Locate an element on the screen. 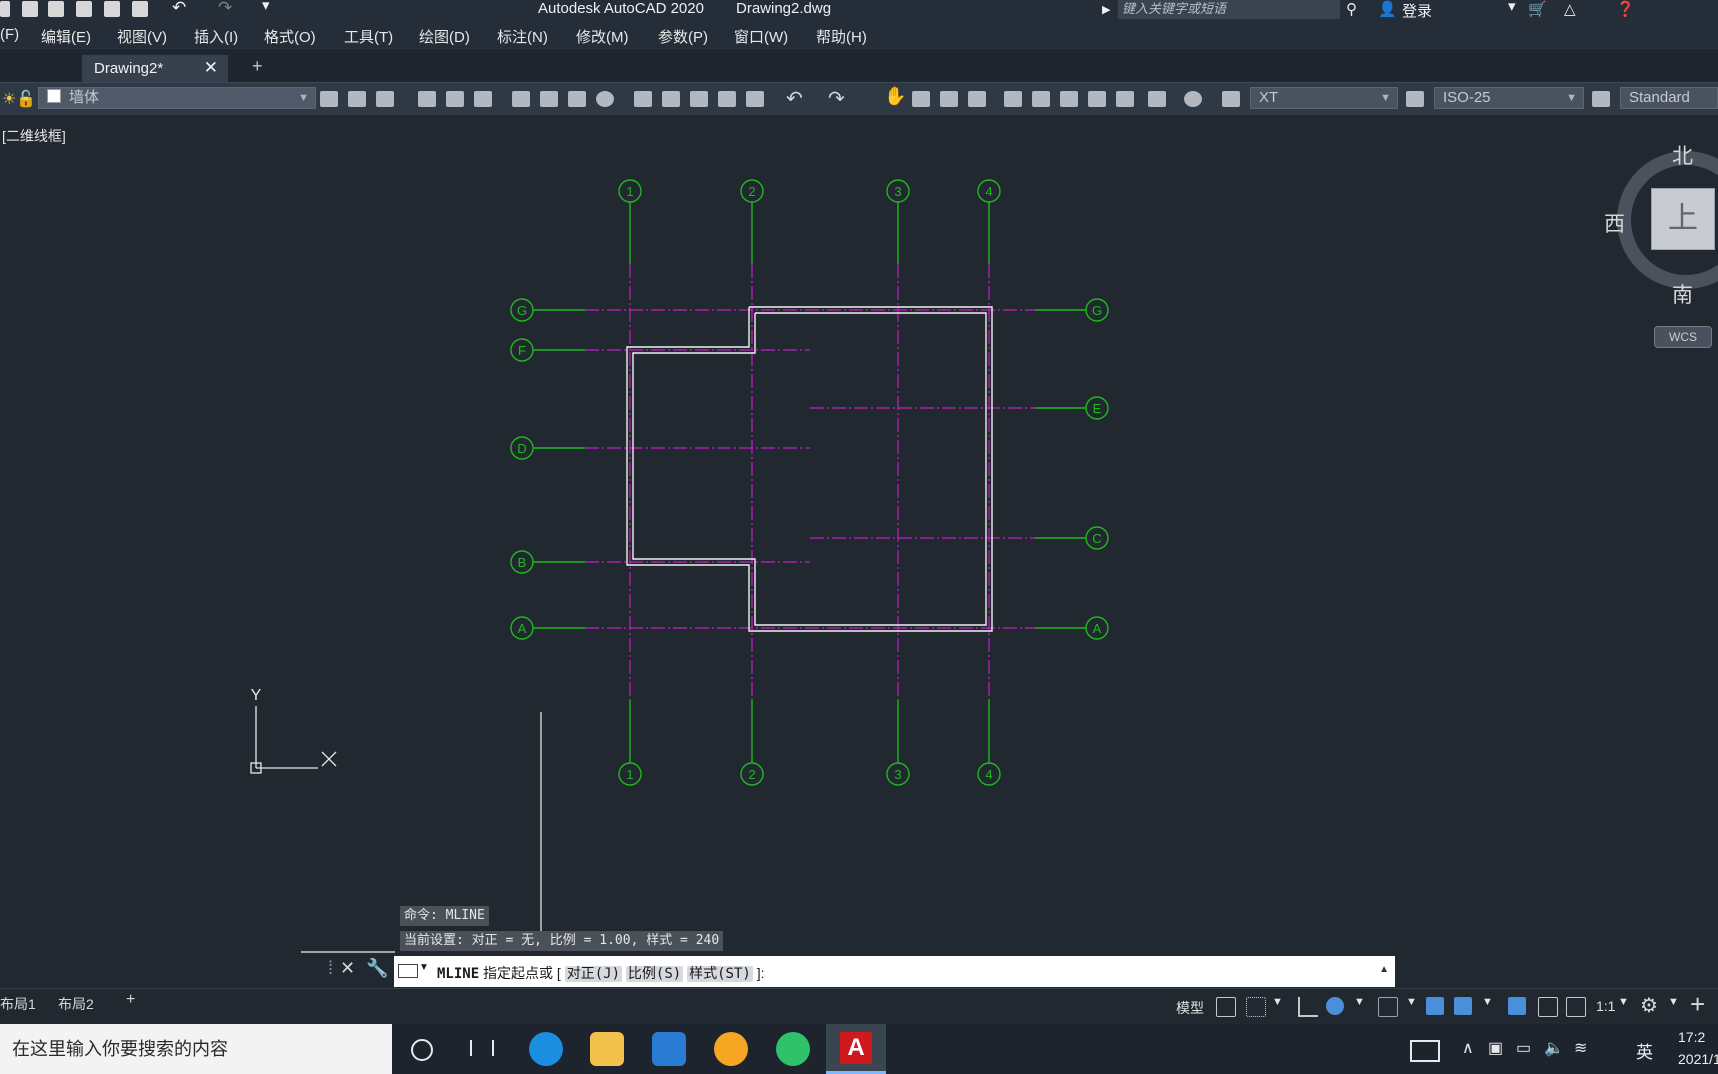 The width and height of the screenshot is (1718, 1074). recent-commands-icon: ▼ is located at coordinates (424, 967).